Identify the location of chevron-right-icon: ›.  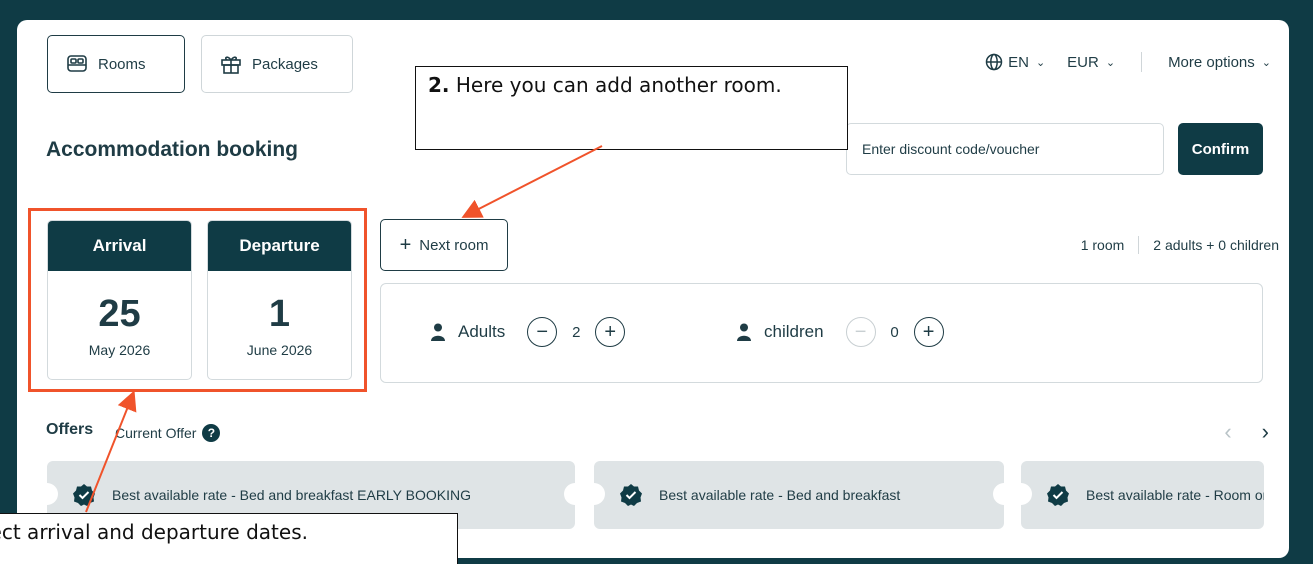
(1265, 432).